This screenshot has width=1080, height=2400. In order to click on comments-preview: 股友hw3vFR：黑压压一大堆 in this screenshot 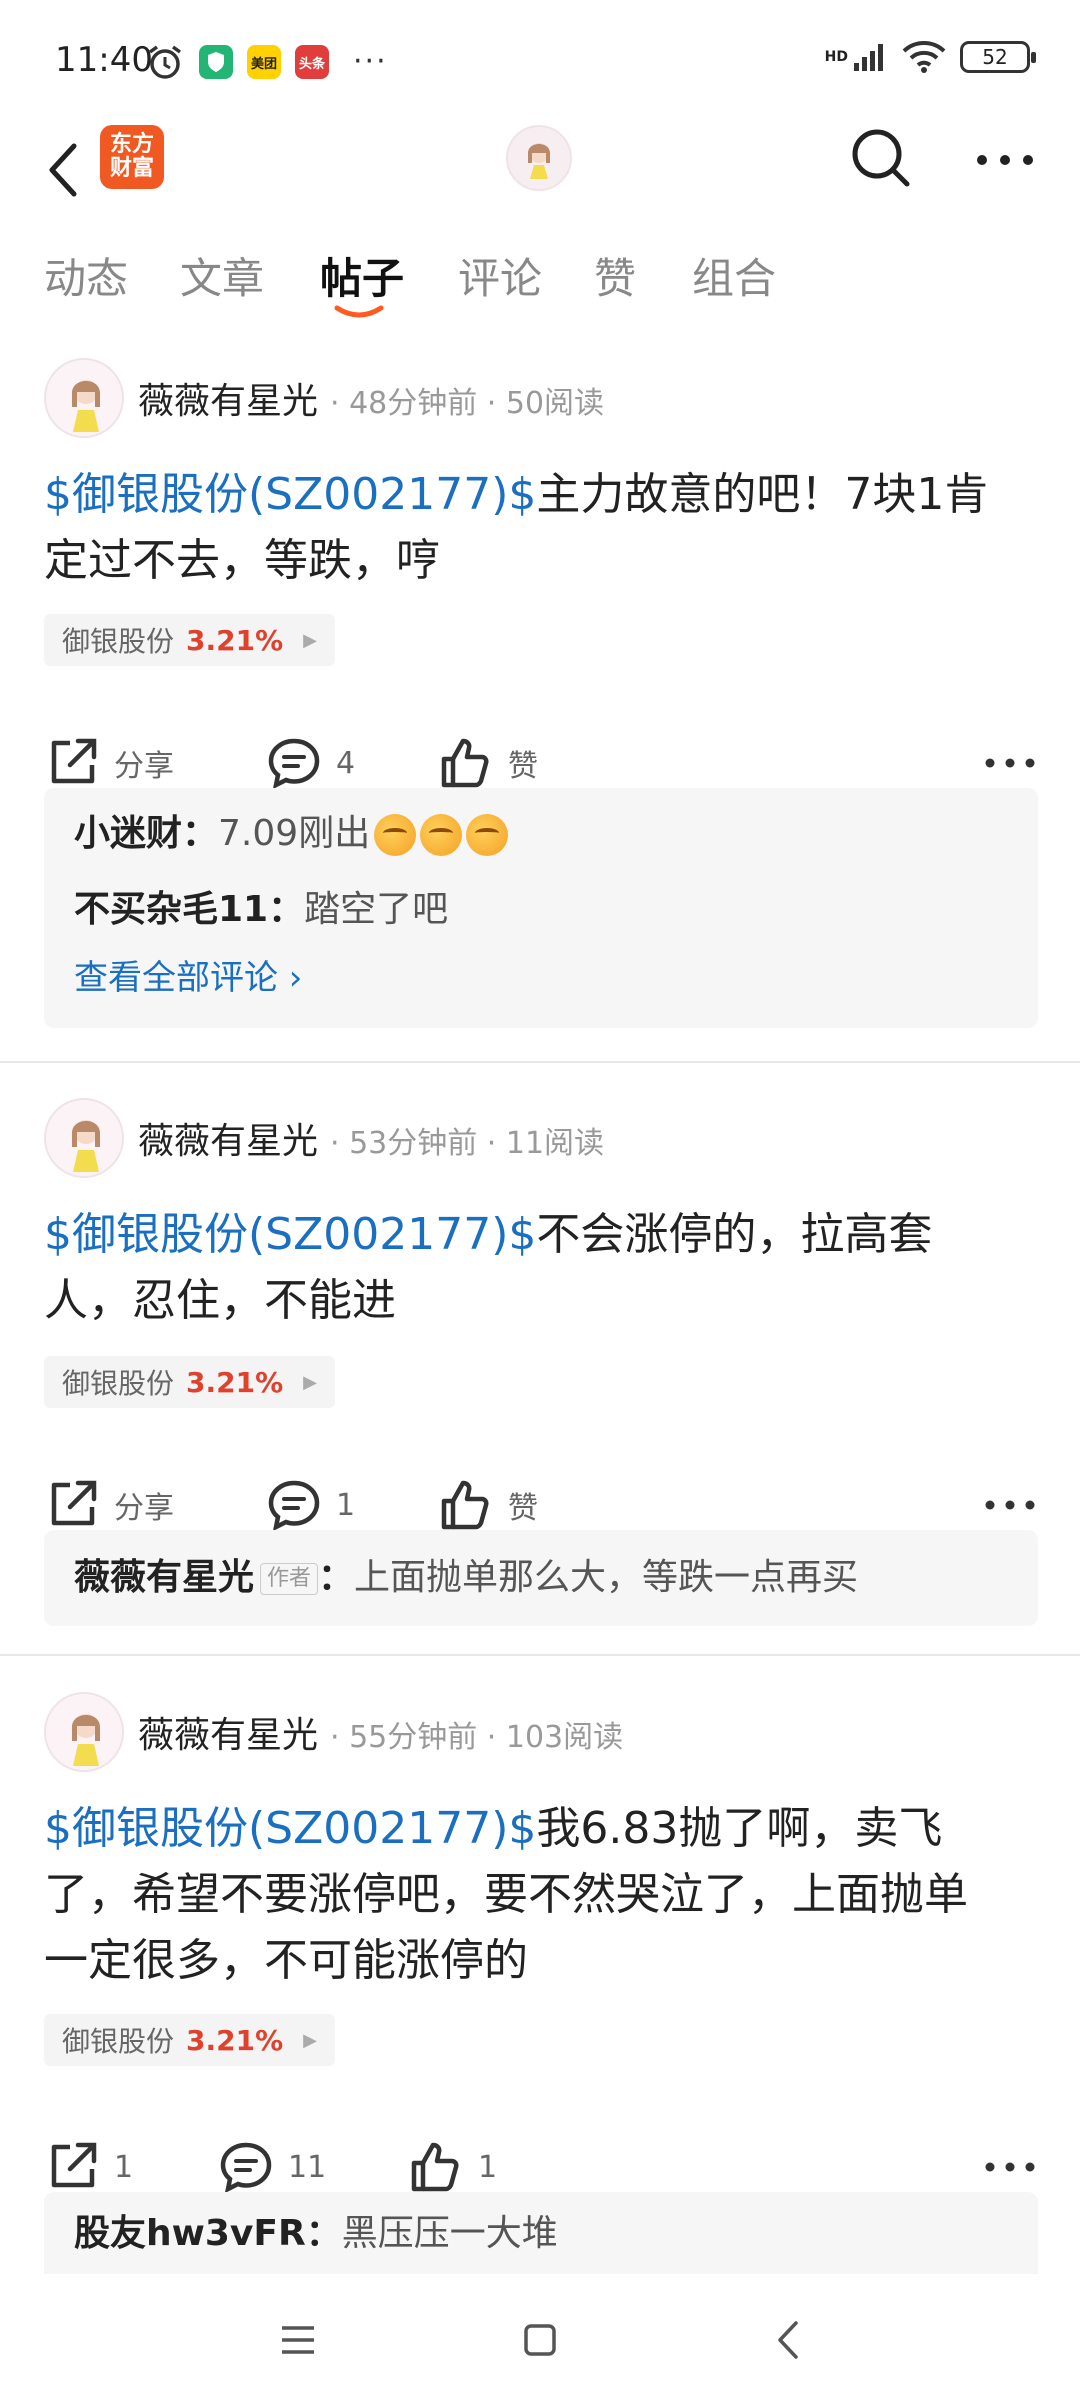, I will do `click(541, 2233)`.